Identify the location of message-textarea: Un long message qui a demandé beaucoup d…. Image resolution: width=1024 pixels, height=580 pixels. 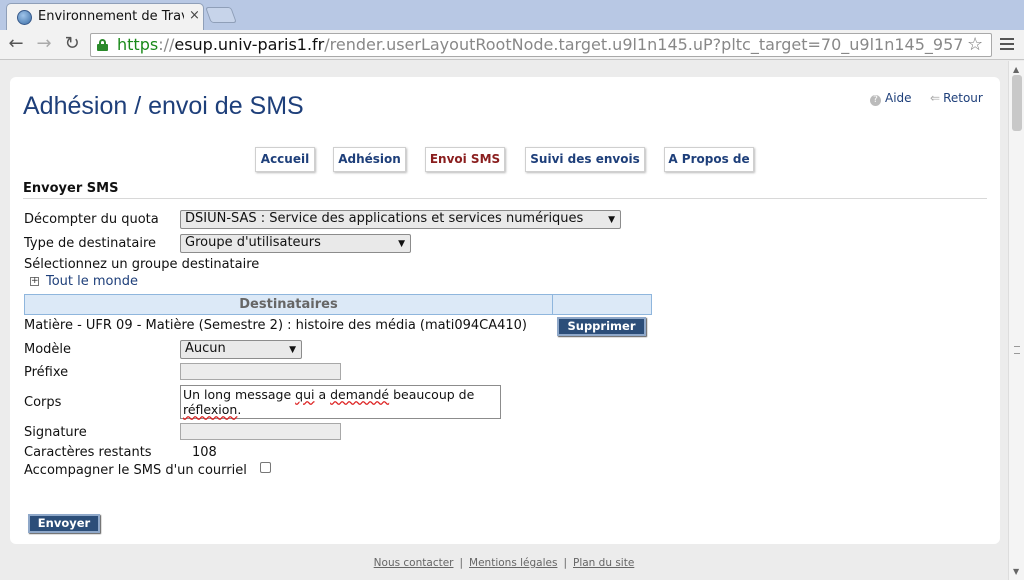
(340, 402).